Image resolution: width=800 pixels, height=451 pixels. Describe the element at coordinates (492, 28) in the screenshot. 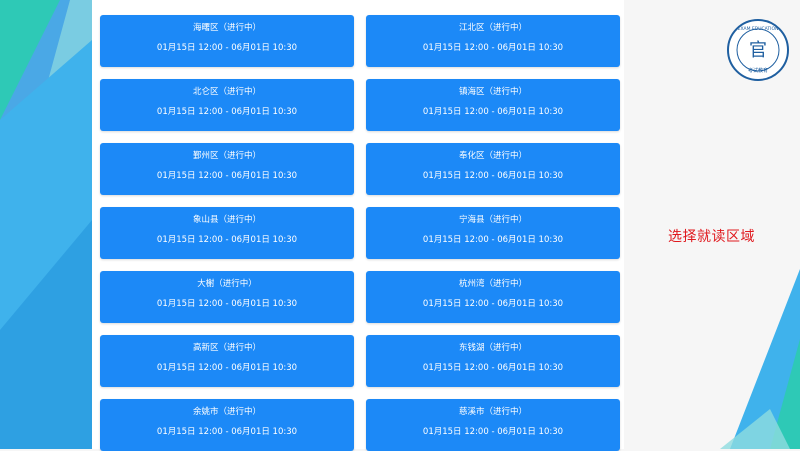

I see `region-name: 江北区（进行中）` at that location.